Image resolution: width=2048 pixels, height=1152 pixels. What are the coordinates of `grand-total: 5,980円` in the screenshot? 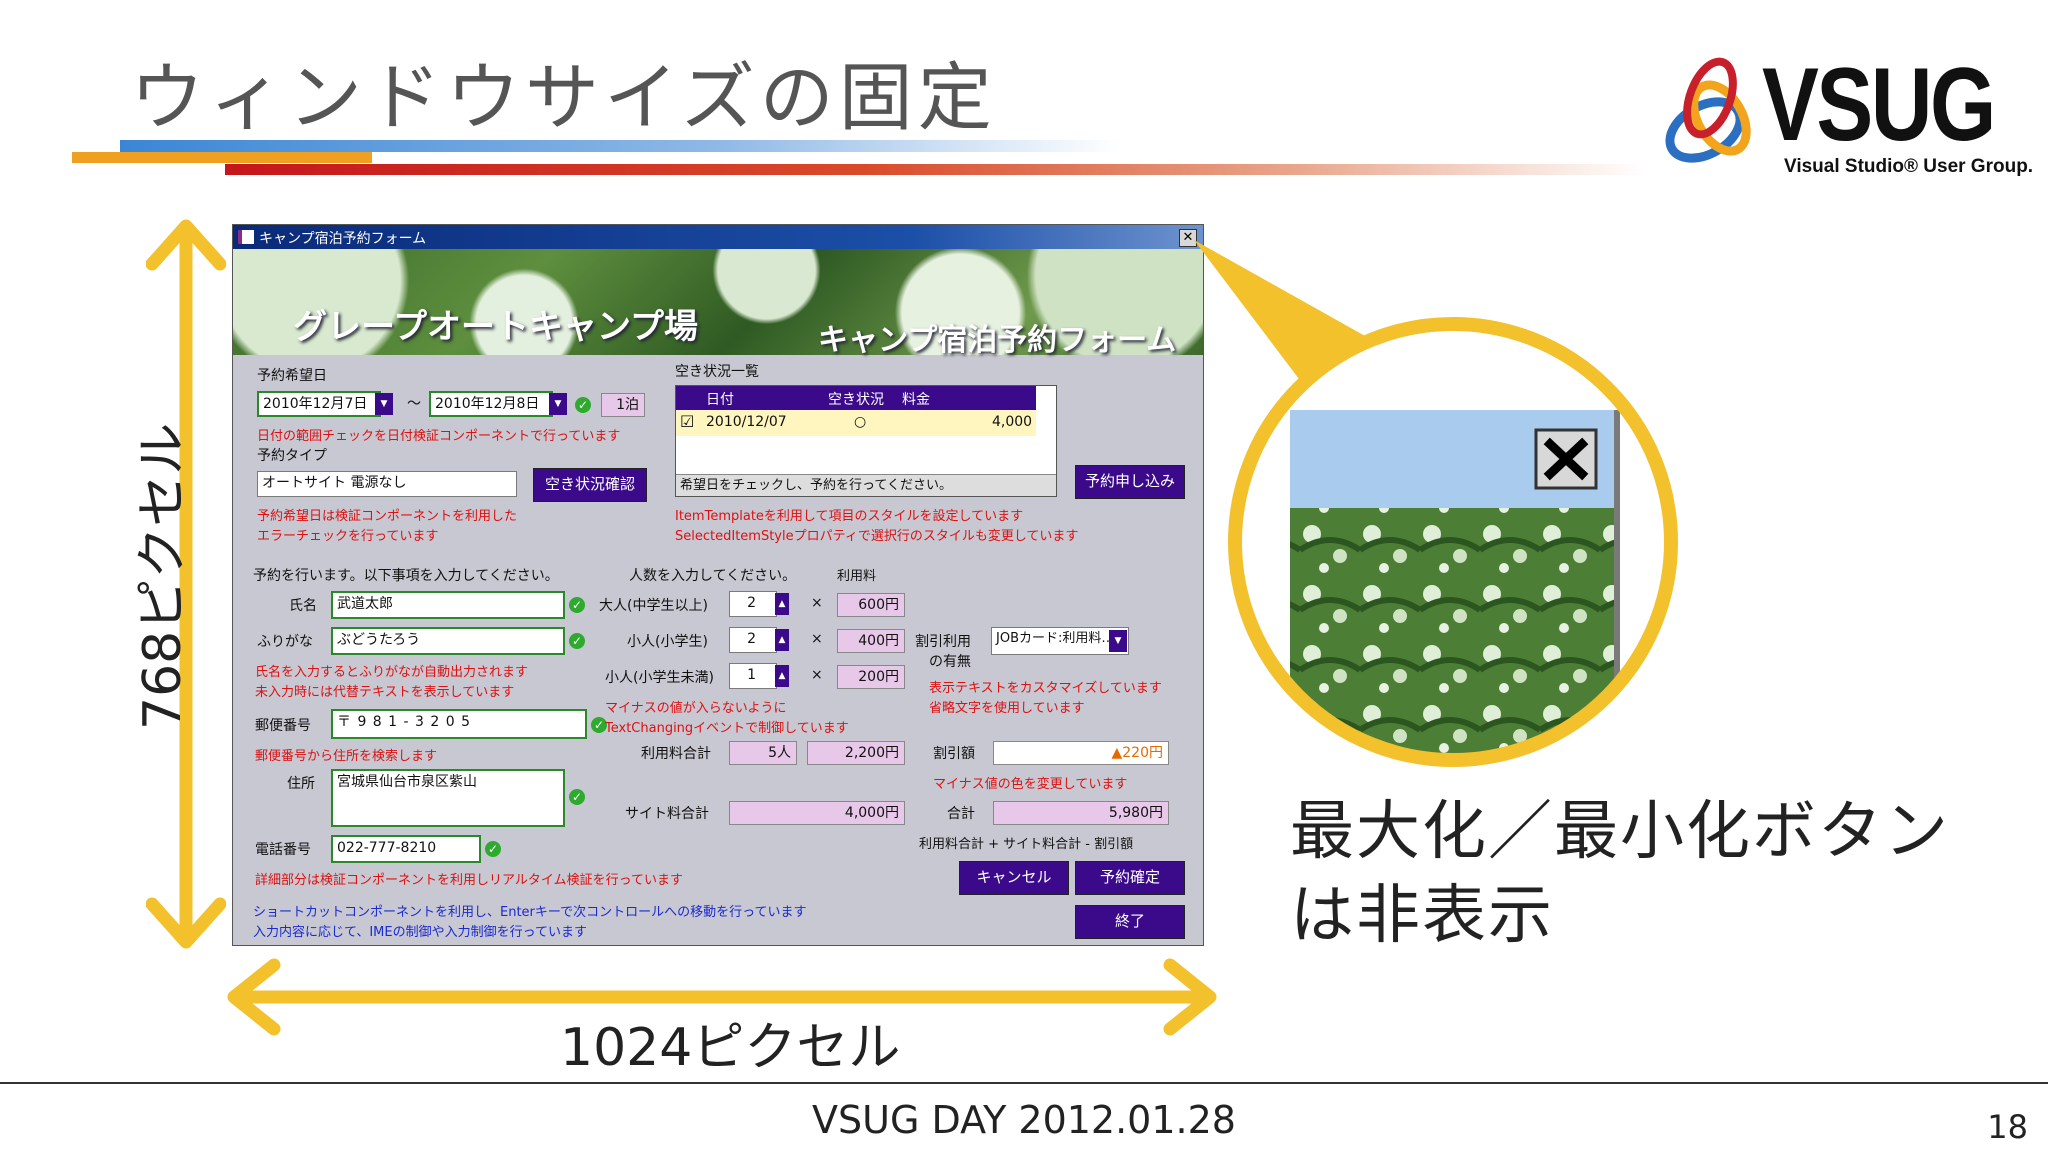 It's located at (1081, 813).